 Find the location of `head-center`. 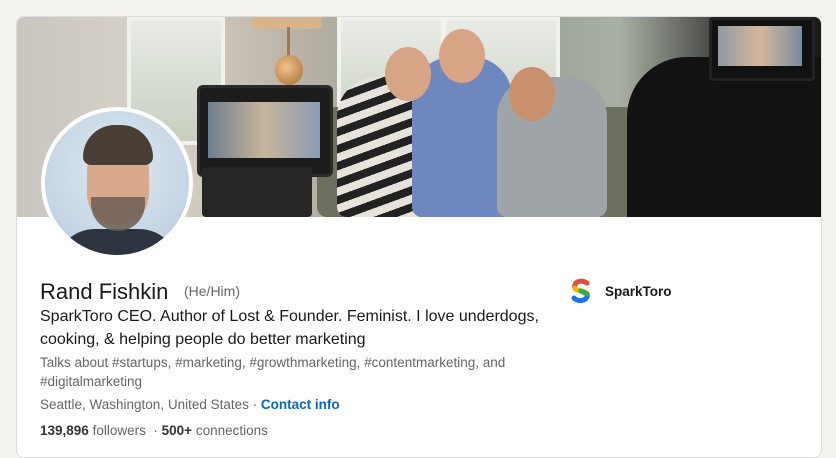

head-center is located at coordinates (462, 56).